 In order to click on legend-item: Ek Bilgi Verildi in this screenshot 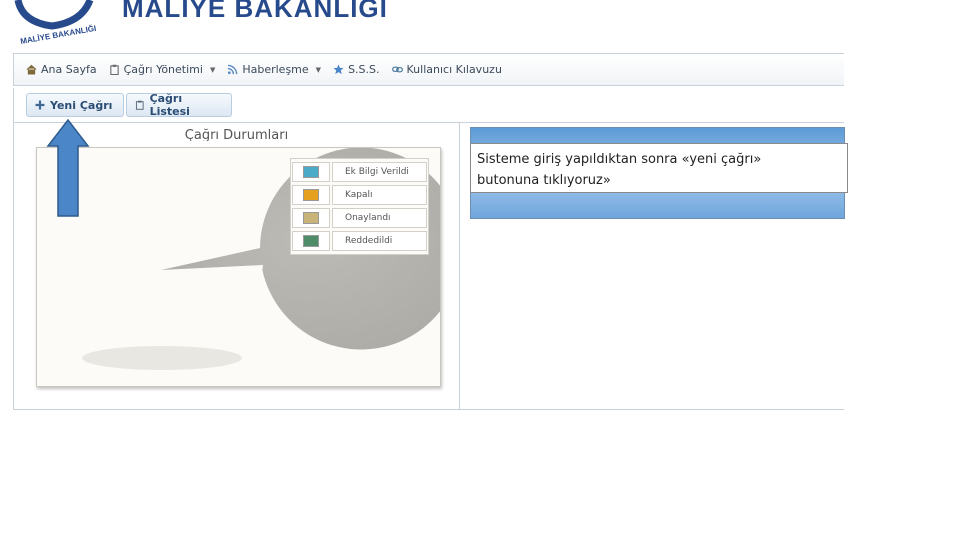, I will do `click(359, 172)`.